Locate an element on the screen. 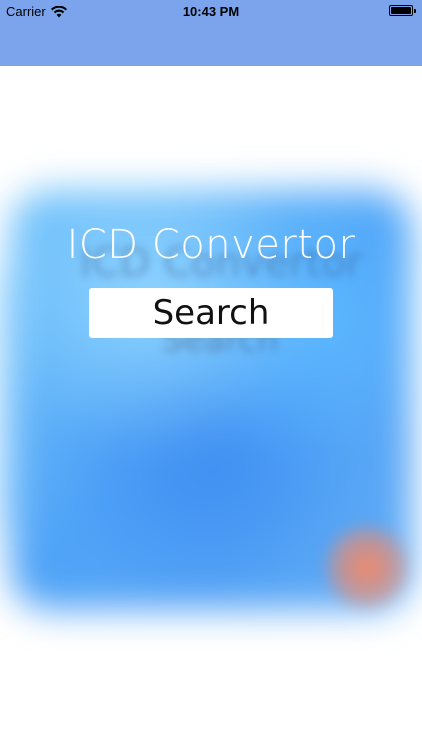 This screenshot has height=750, width=422. status-time: 10:43 PM is located at coordinates (211, 11).